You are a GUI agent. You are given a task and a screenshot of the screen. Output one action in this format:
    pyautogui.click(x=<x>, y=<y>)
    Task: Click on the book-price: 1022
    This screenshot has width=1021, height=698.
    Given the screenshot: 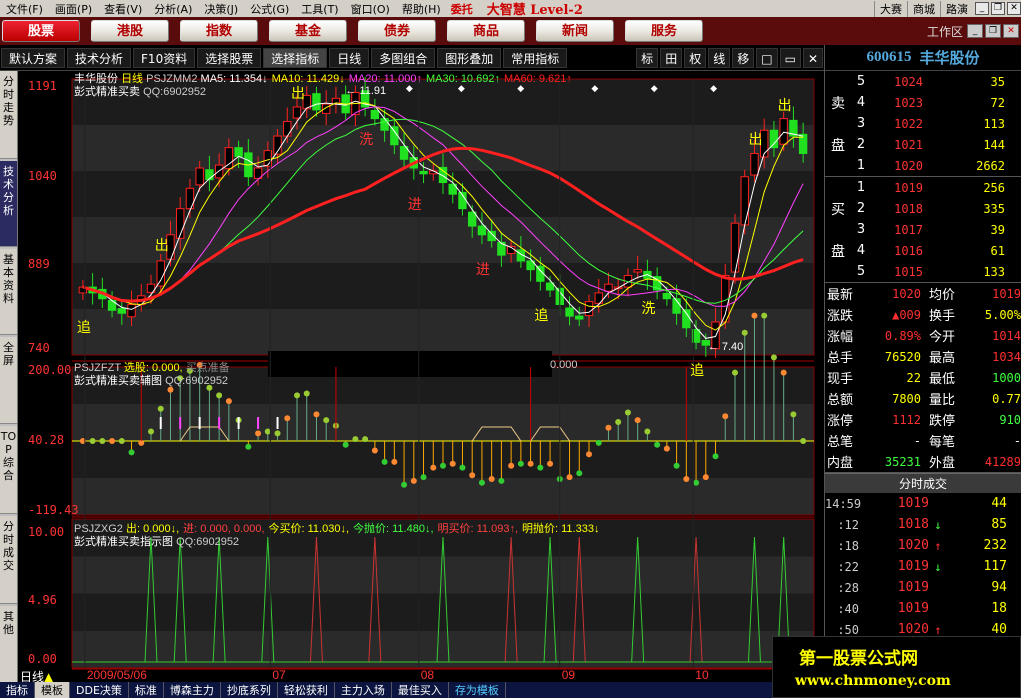 What is the action you would take?
    pyautogui.click(x=901, y=124)
    